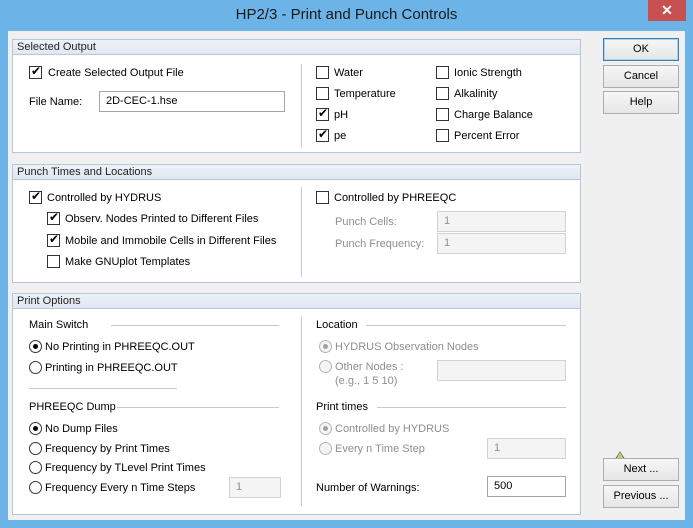  I want to click on print-times-label: Print times, so click(342, 407).